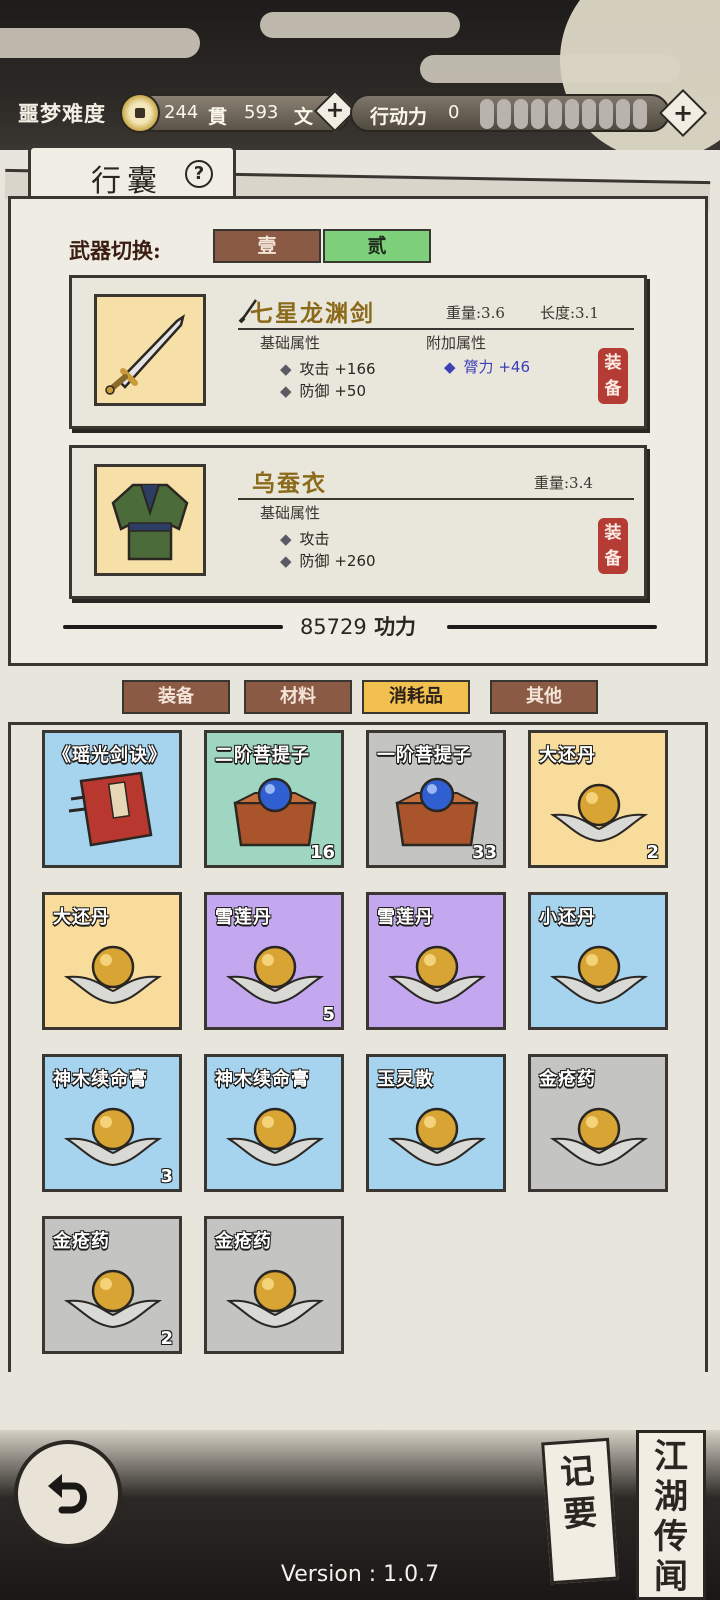 The height and width of the screenshot is (1600, 720). What do you see at coordinates (544, 697) in the screenshot?
I see `tab-other: 其他` at bounding box center [544, 697].